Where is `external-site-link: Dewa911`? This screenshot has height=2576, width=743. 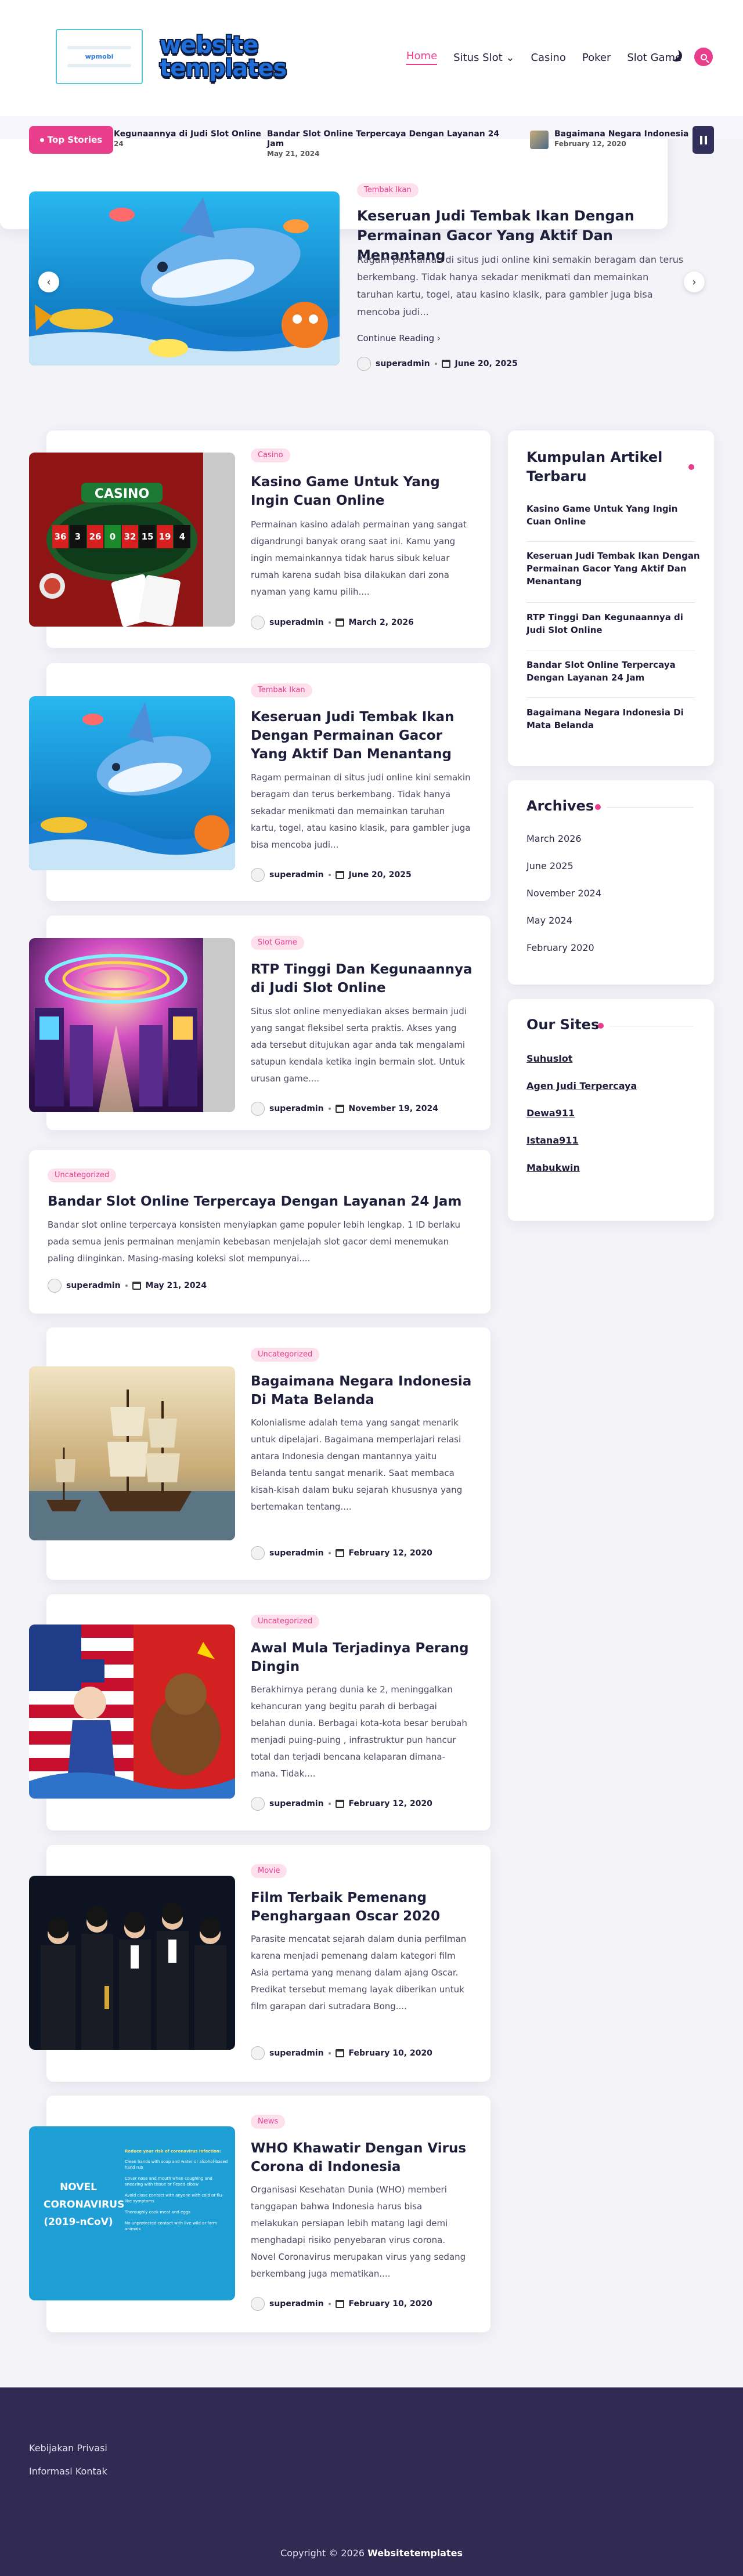 external-site-link: Dewa911 is located at coordinates (550, 1113).